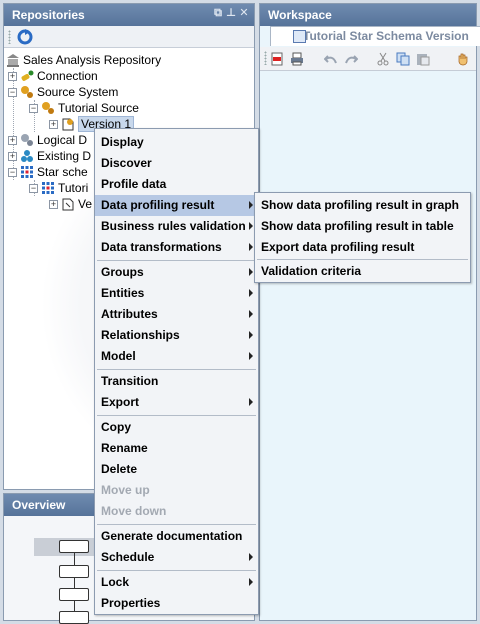 This screenshot has width=480, height=624. What do you see at coordinates (48, 172) in the screenshot?
I see `tree-node-star-schema: − Star sche` at bounding box center [48, 172].